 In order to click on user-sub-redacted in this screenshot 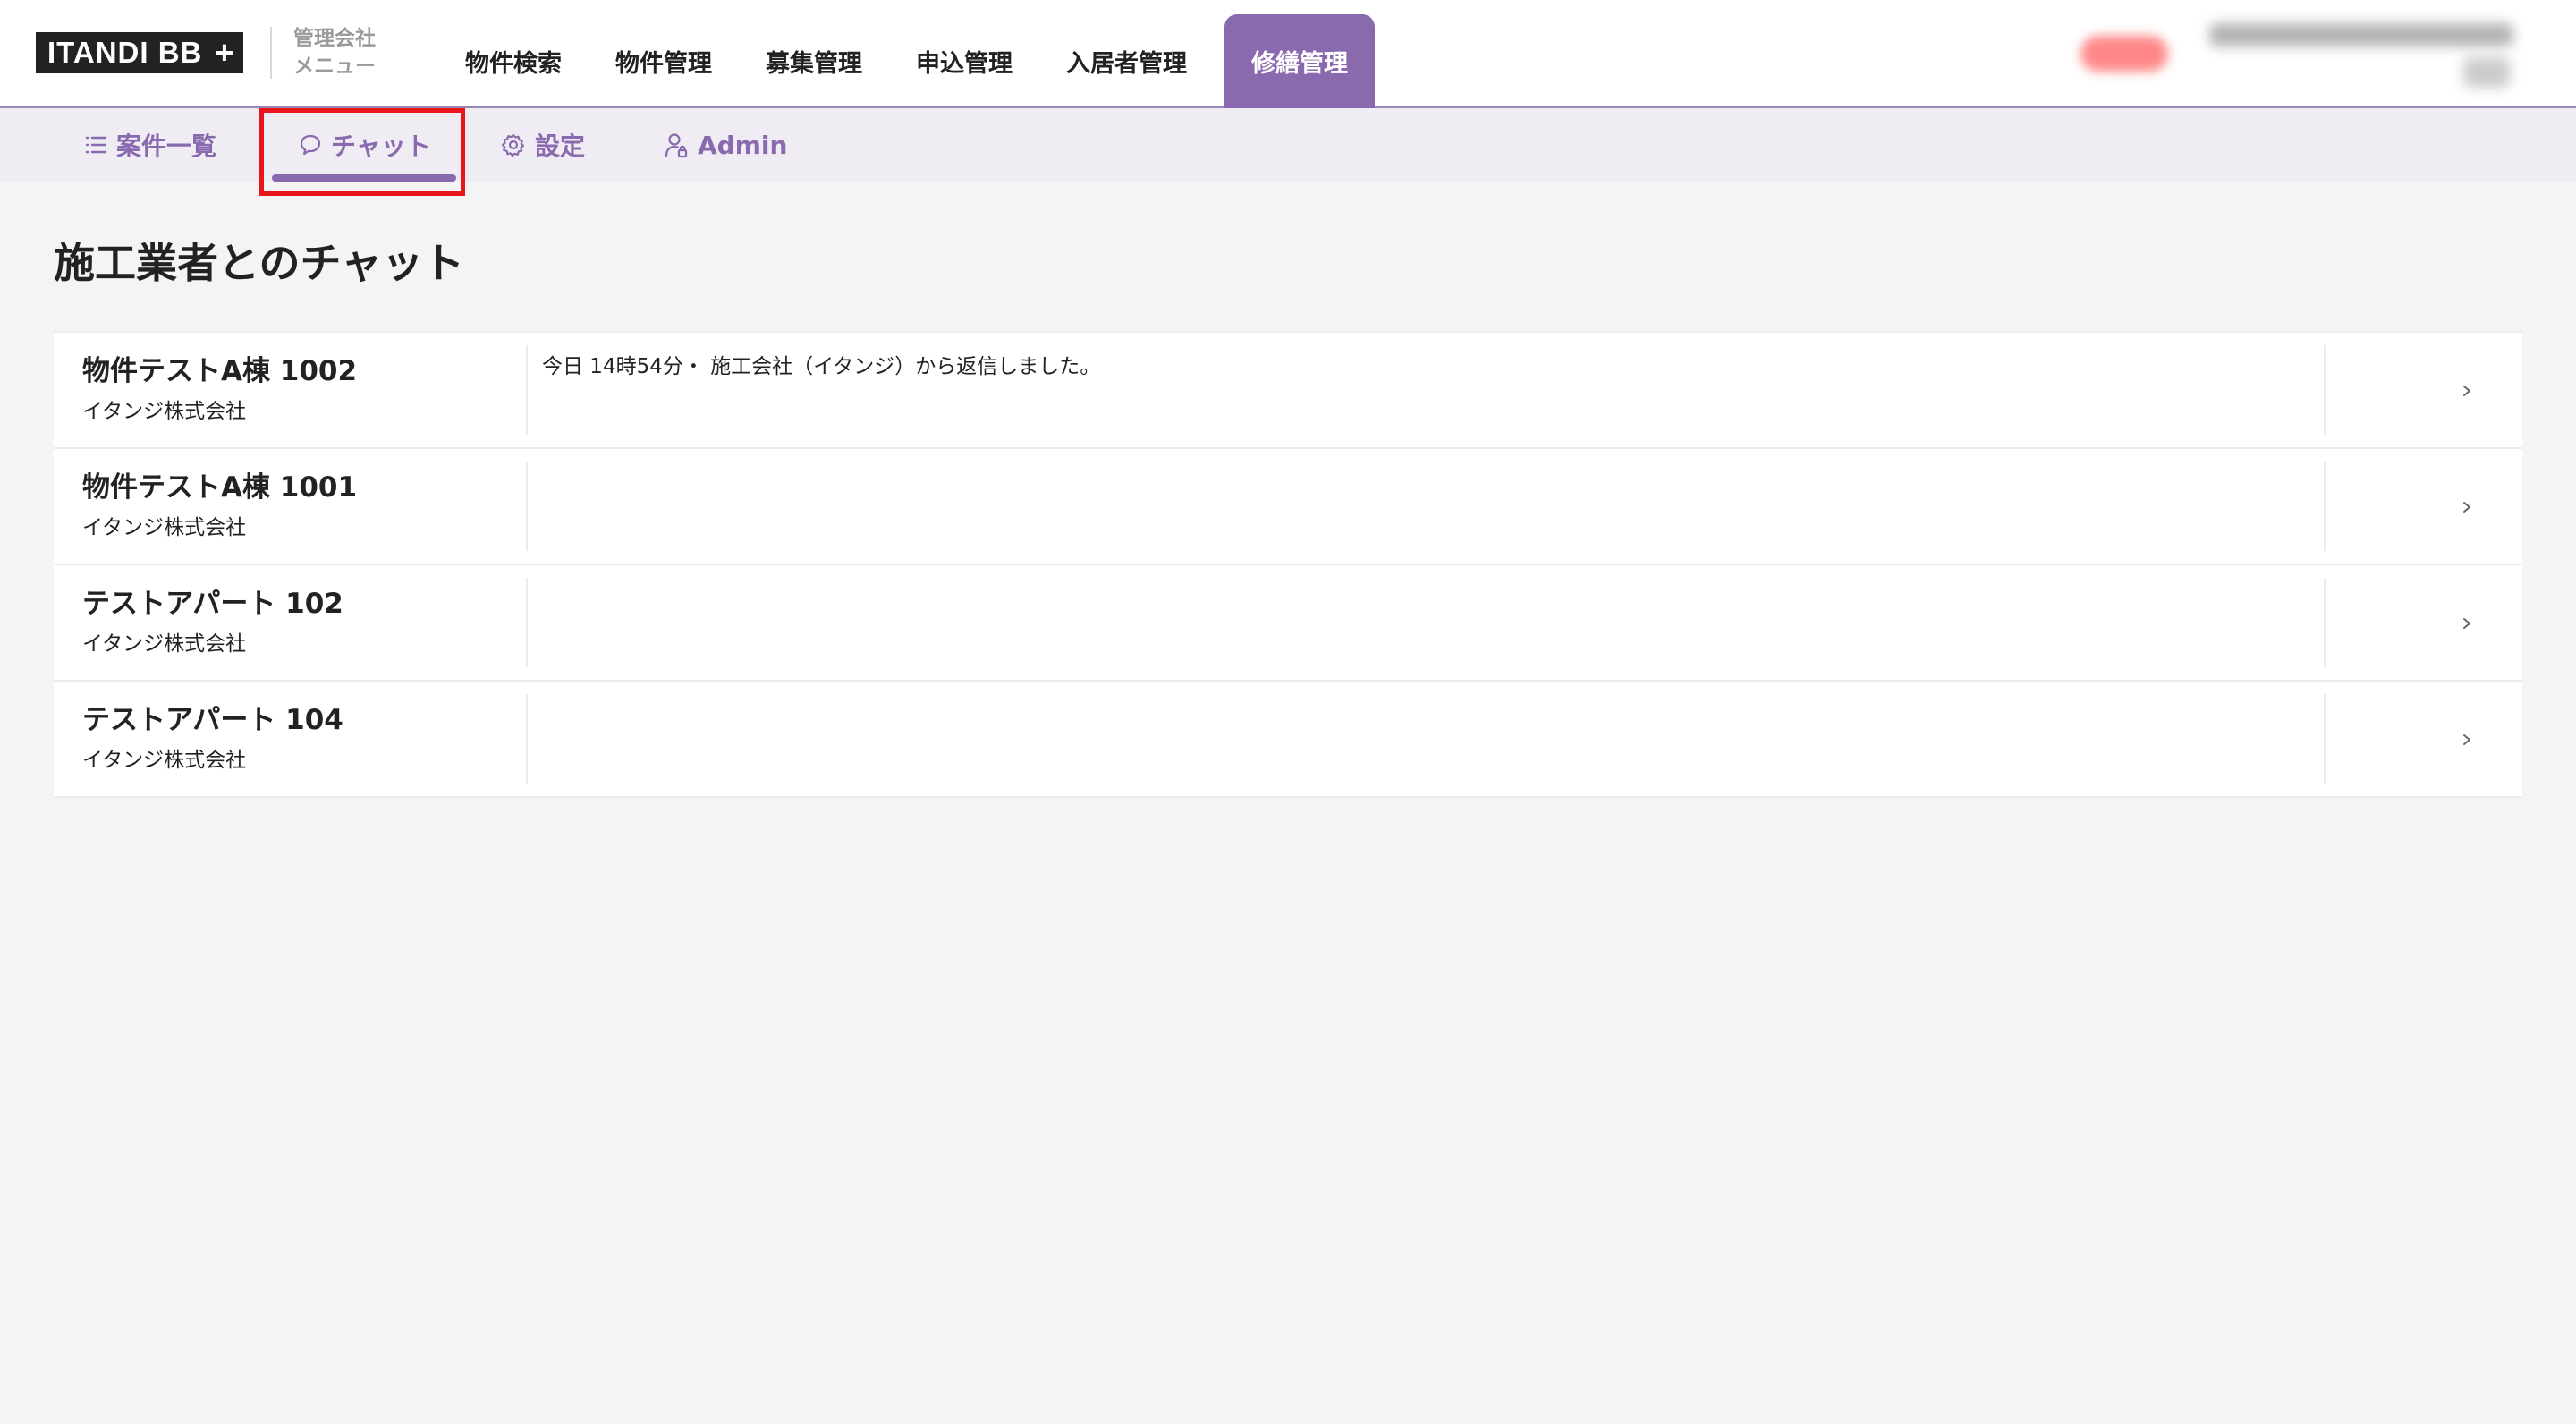, I will do `click(2486, 72)`.